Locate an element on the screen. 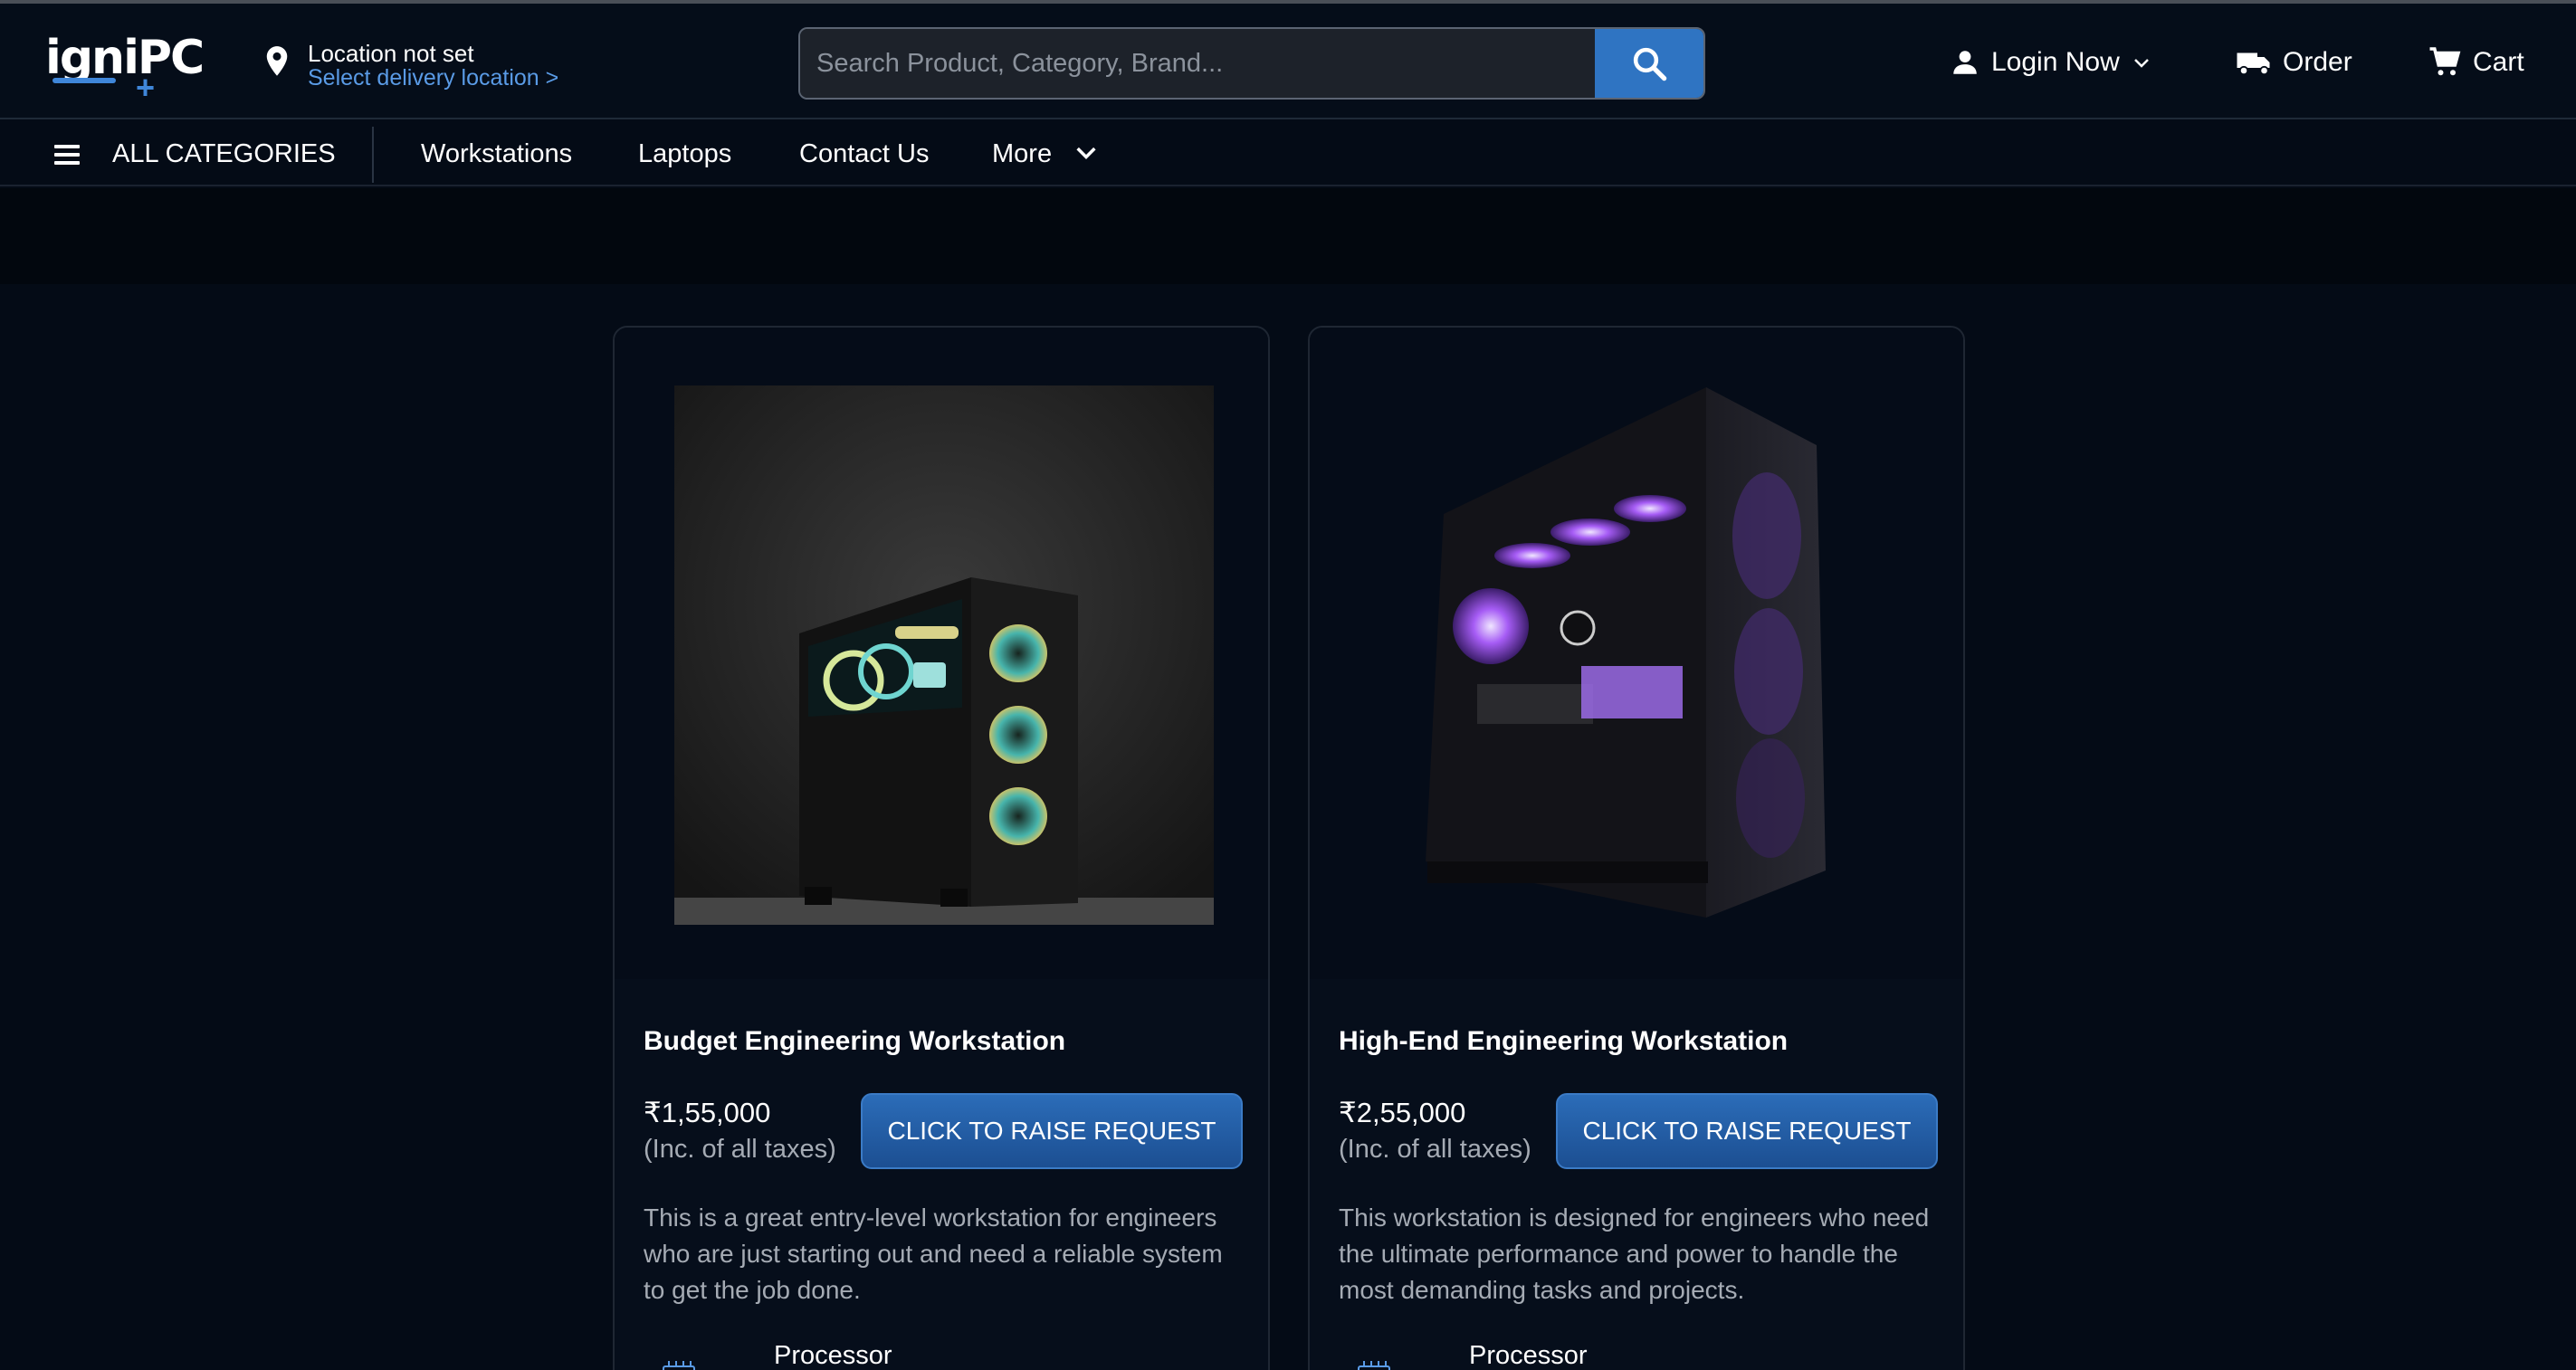 The width and height of the screenshot is (2576, 1370). search-bar is located at coordinates (1252, 63).